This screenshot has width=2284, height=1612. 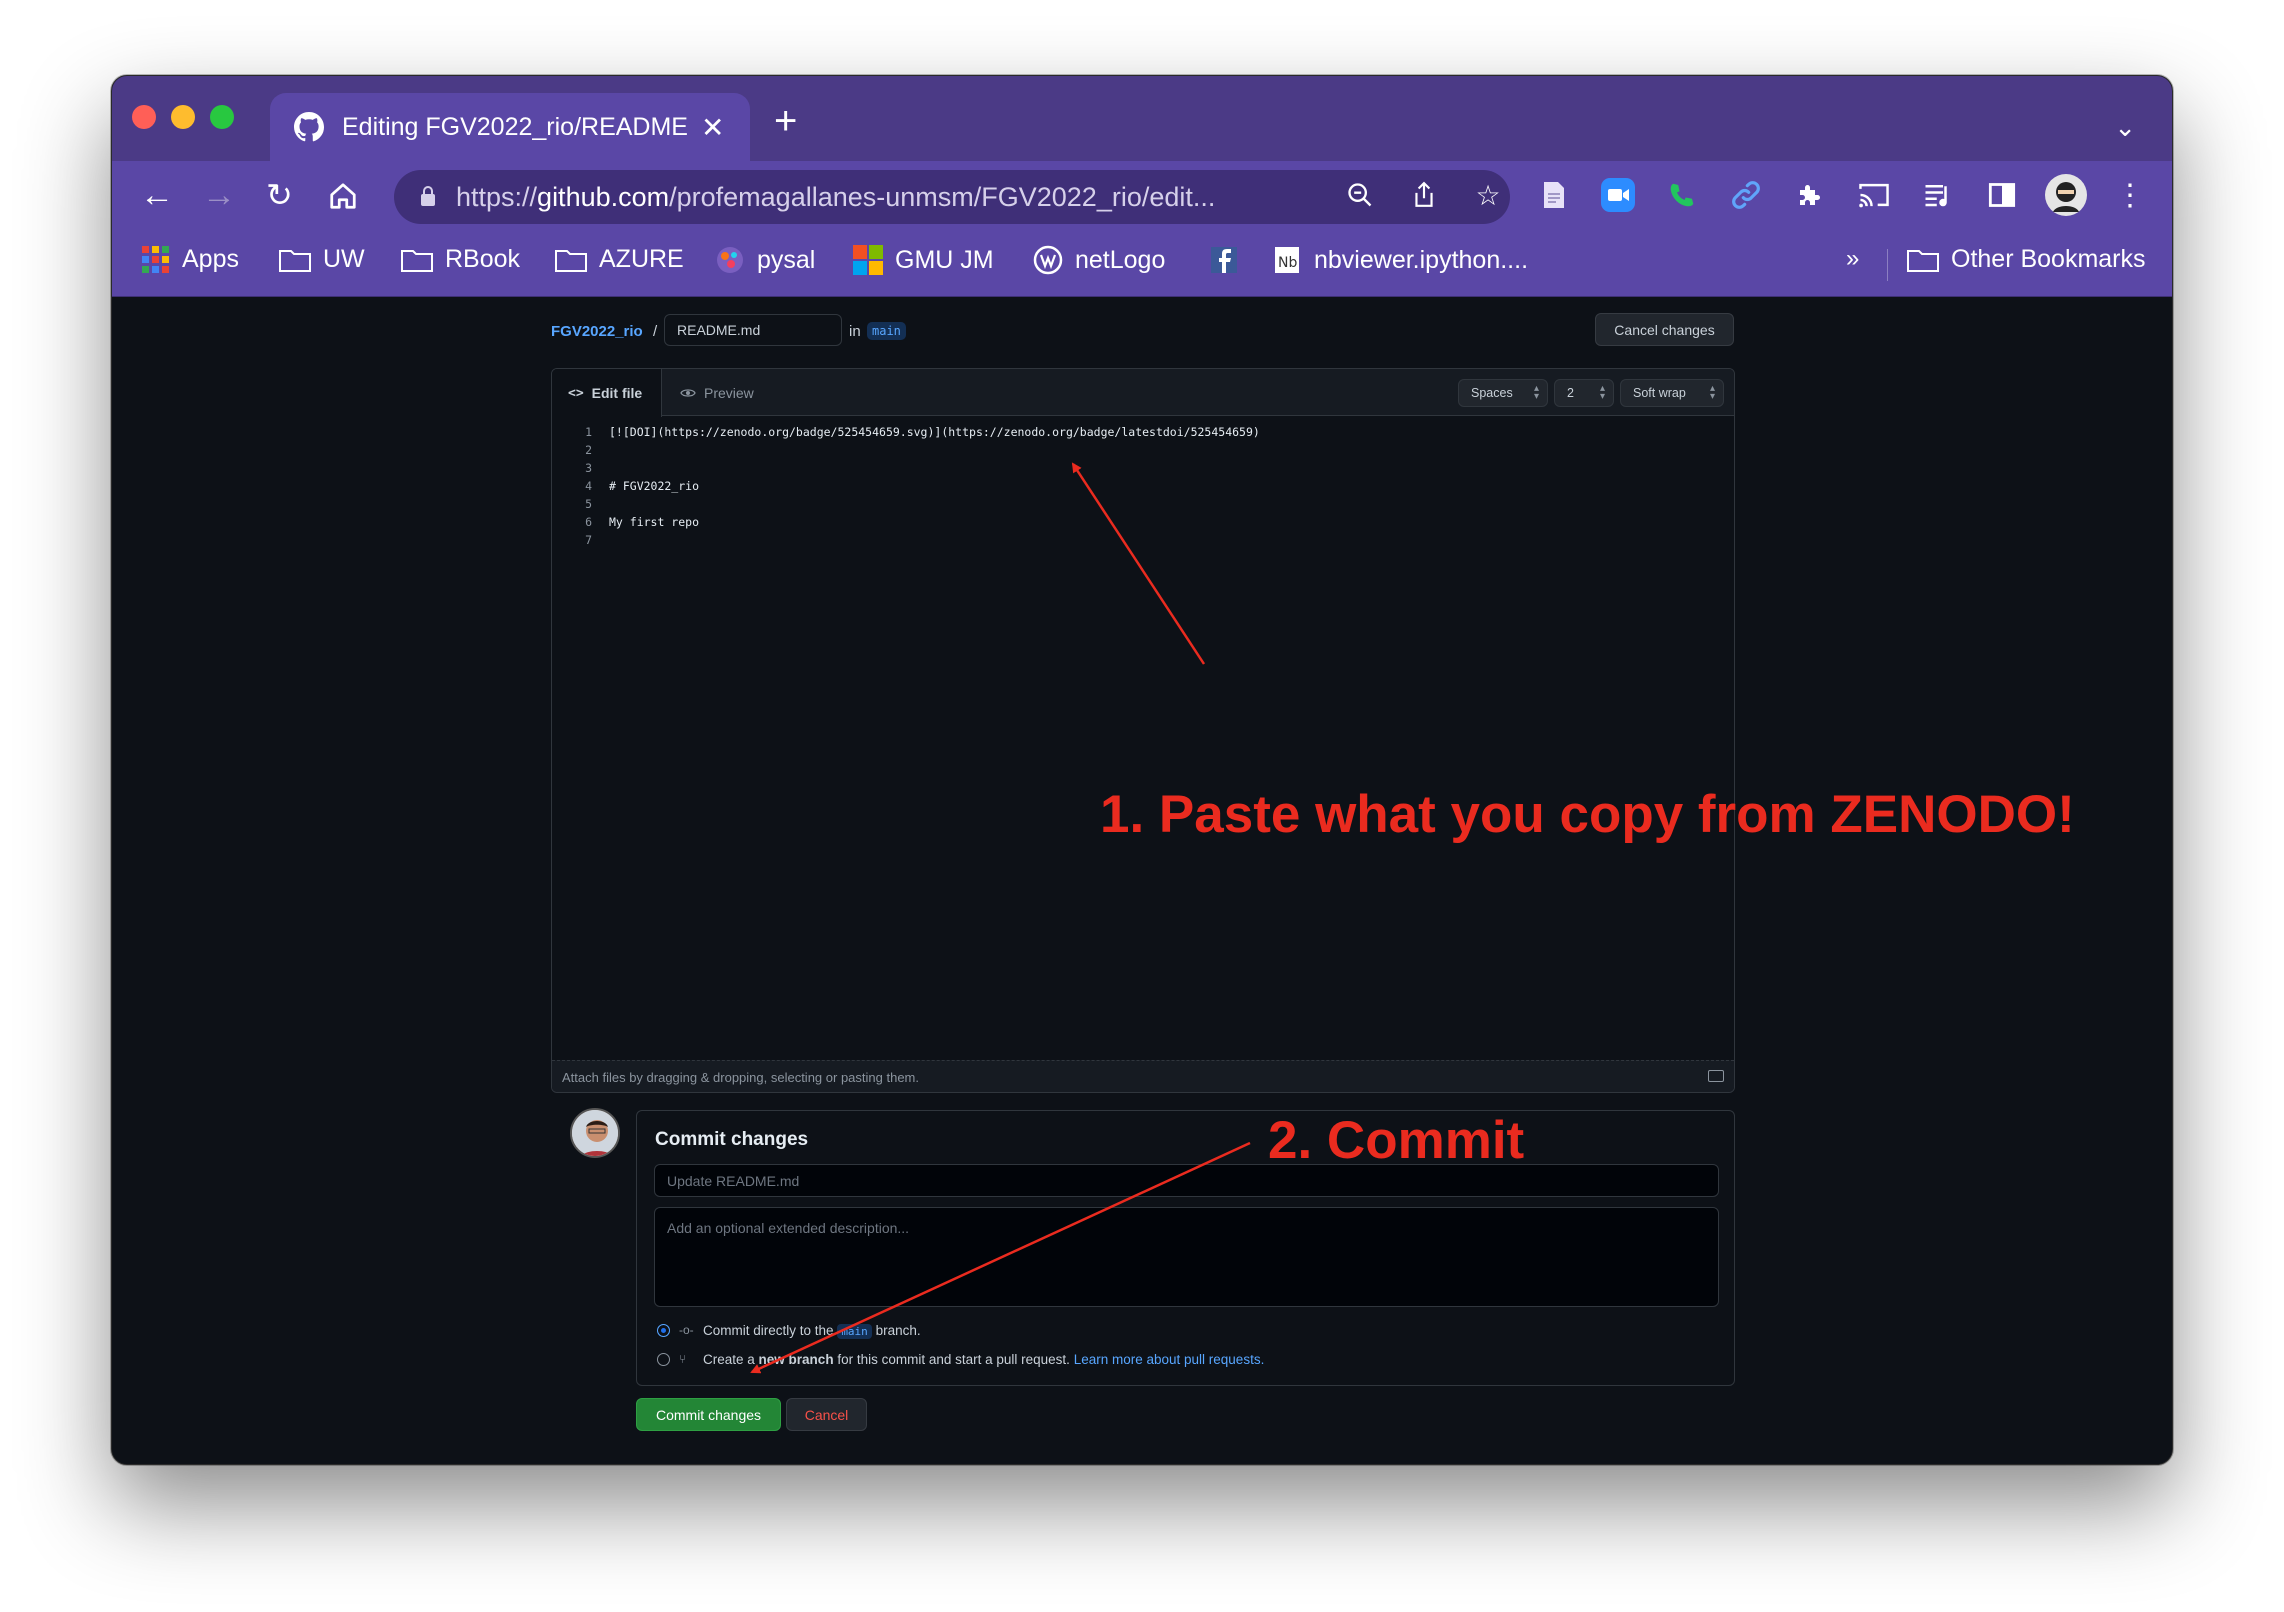 I want to click on pull-request-icon: ⑂, so click(x=683, y=1359).